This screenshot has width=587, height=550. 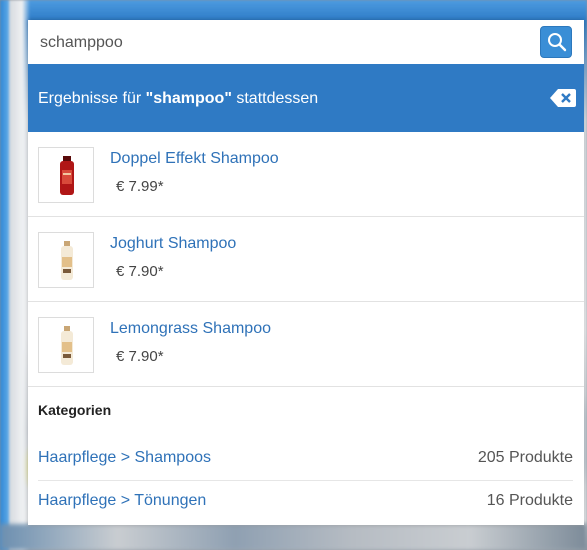 What do you see at coordinates (306, 344) in the screenshot?
I see `product-item: Lemongrass Shampoo € 7.90*` at bounding box center [306, 344].